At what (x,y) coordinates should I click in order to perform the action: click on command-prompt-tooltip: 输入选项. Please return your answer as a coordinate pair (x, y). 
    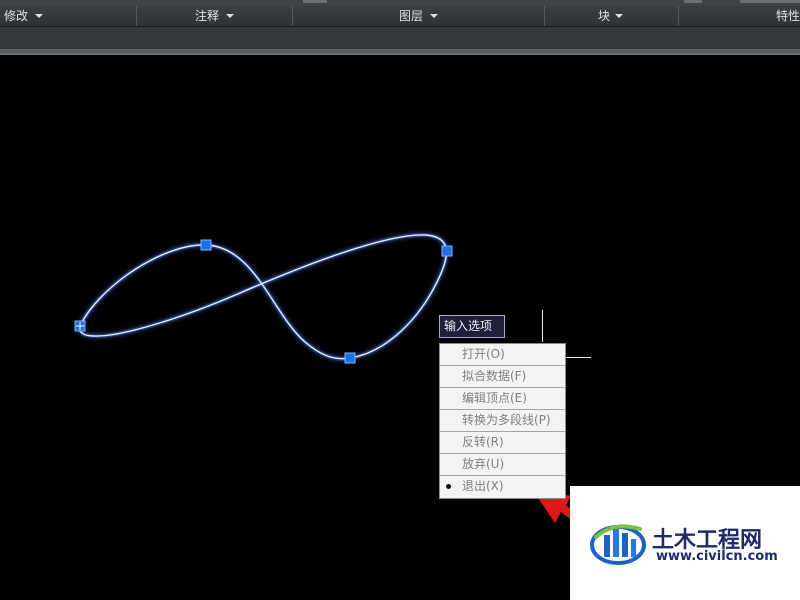
    Looking at the image, I should click on (472, 326).